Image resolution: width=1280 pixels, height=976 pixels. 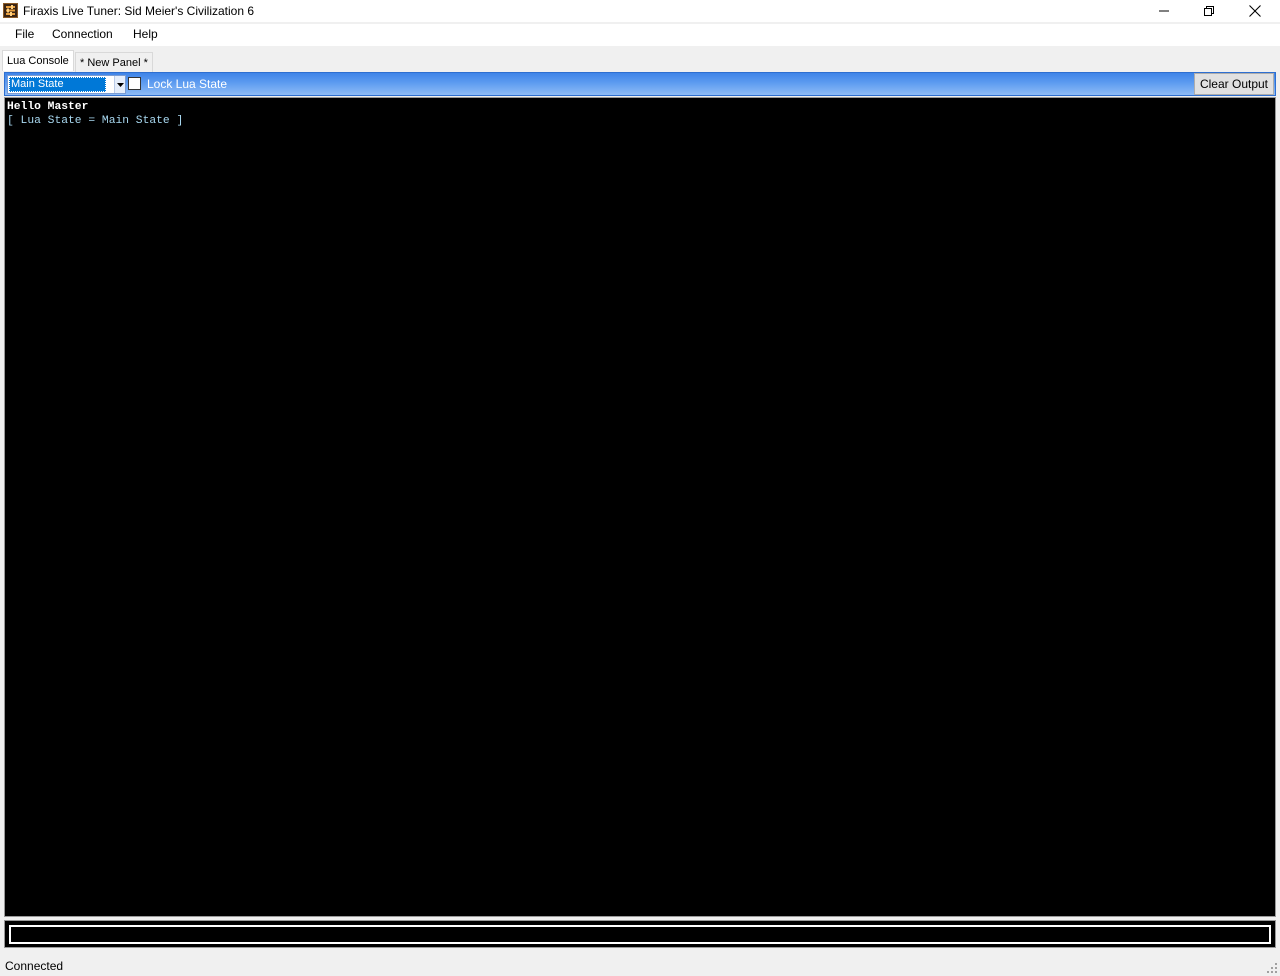 I want to click on close-icon, so click(x=1255, y=11).